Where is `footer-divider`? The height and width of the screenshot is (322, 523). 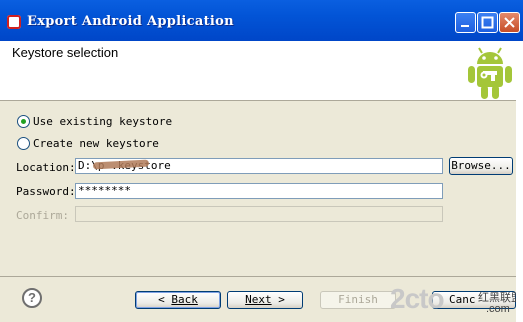
footer-divider is located at coordinates (261, 276).